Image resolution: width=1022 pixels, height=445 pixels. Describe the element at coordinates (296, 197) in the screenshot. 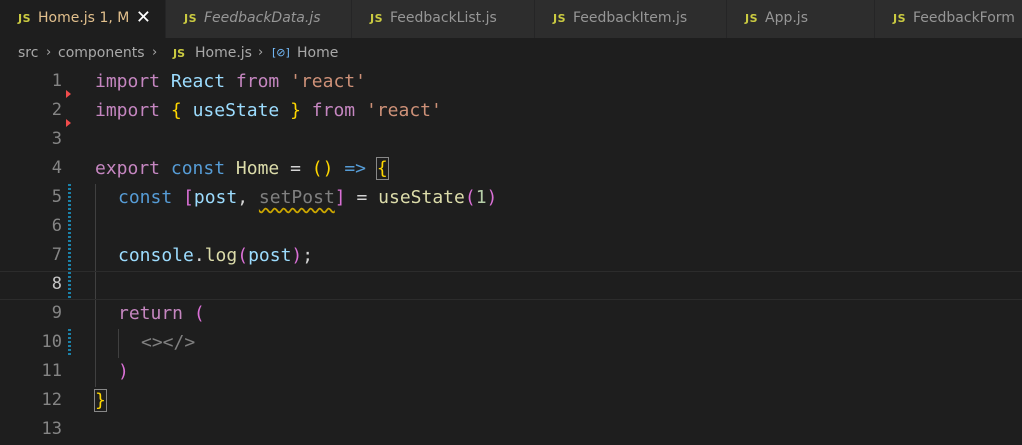

I see `unused-variable-warning: setPost` at that location.